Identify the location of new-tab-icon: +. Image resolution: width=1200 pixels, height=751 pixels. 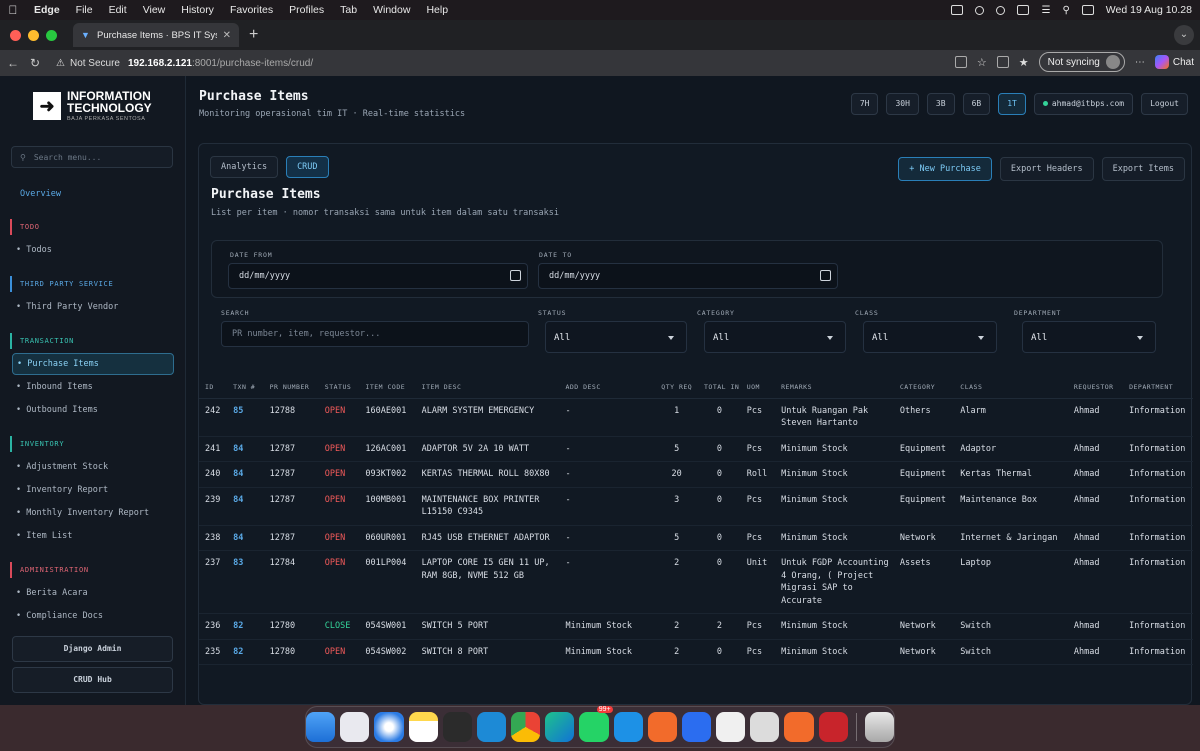
(253, 35).